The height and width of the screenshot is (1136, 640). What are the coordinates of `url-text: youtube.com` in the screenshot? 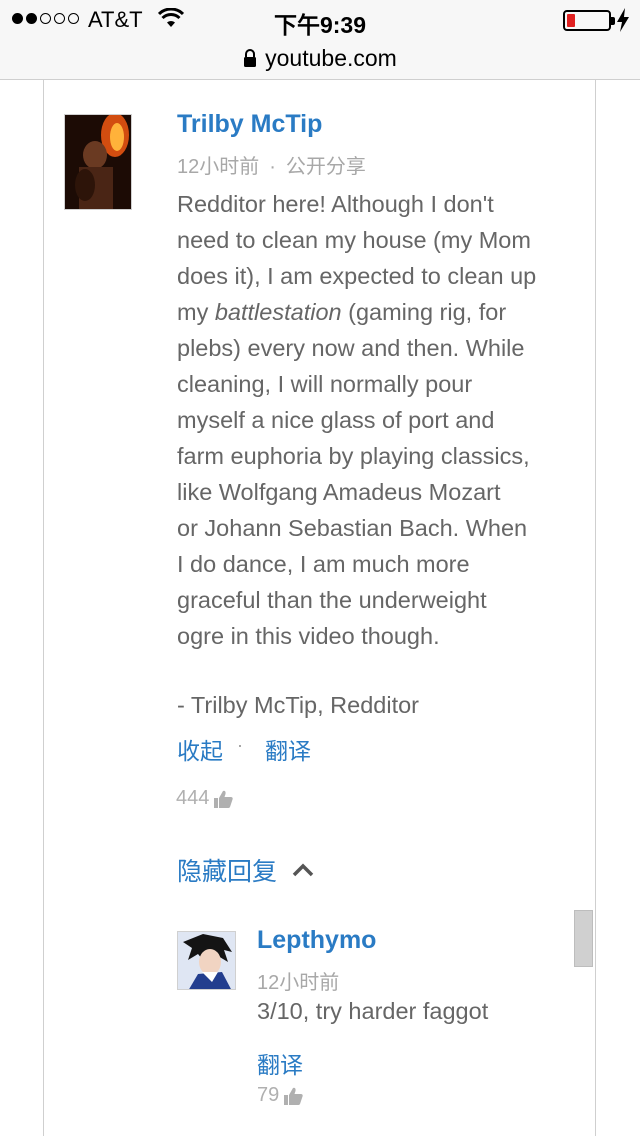 It's located at (331, 58).